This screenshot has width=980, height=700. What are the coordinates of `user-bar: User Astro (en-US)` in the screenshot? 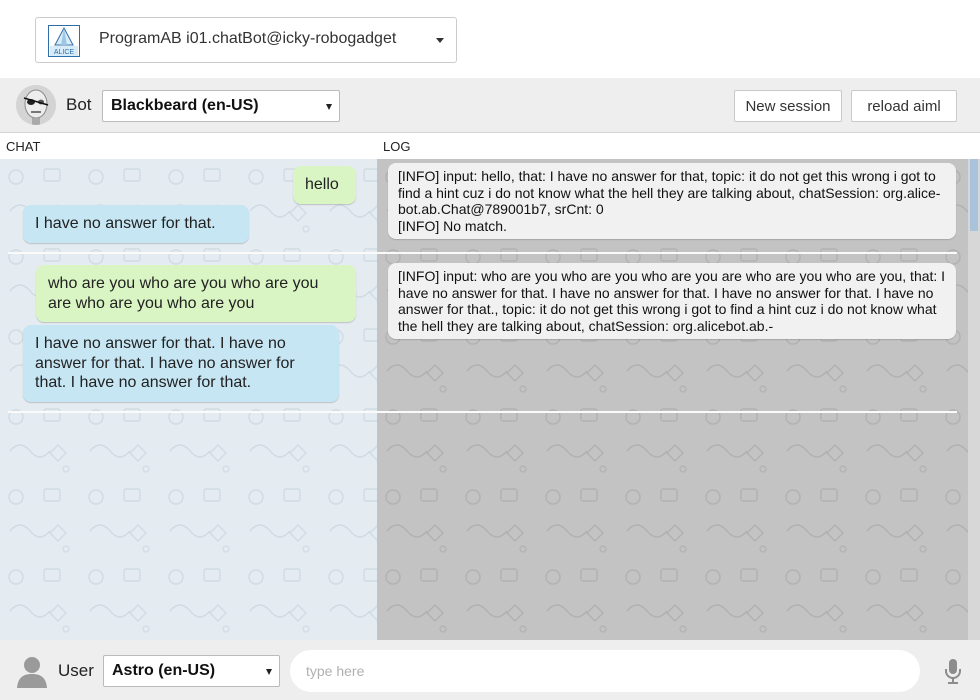 It's located at (490, 670).